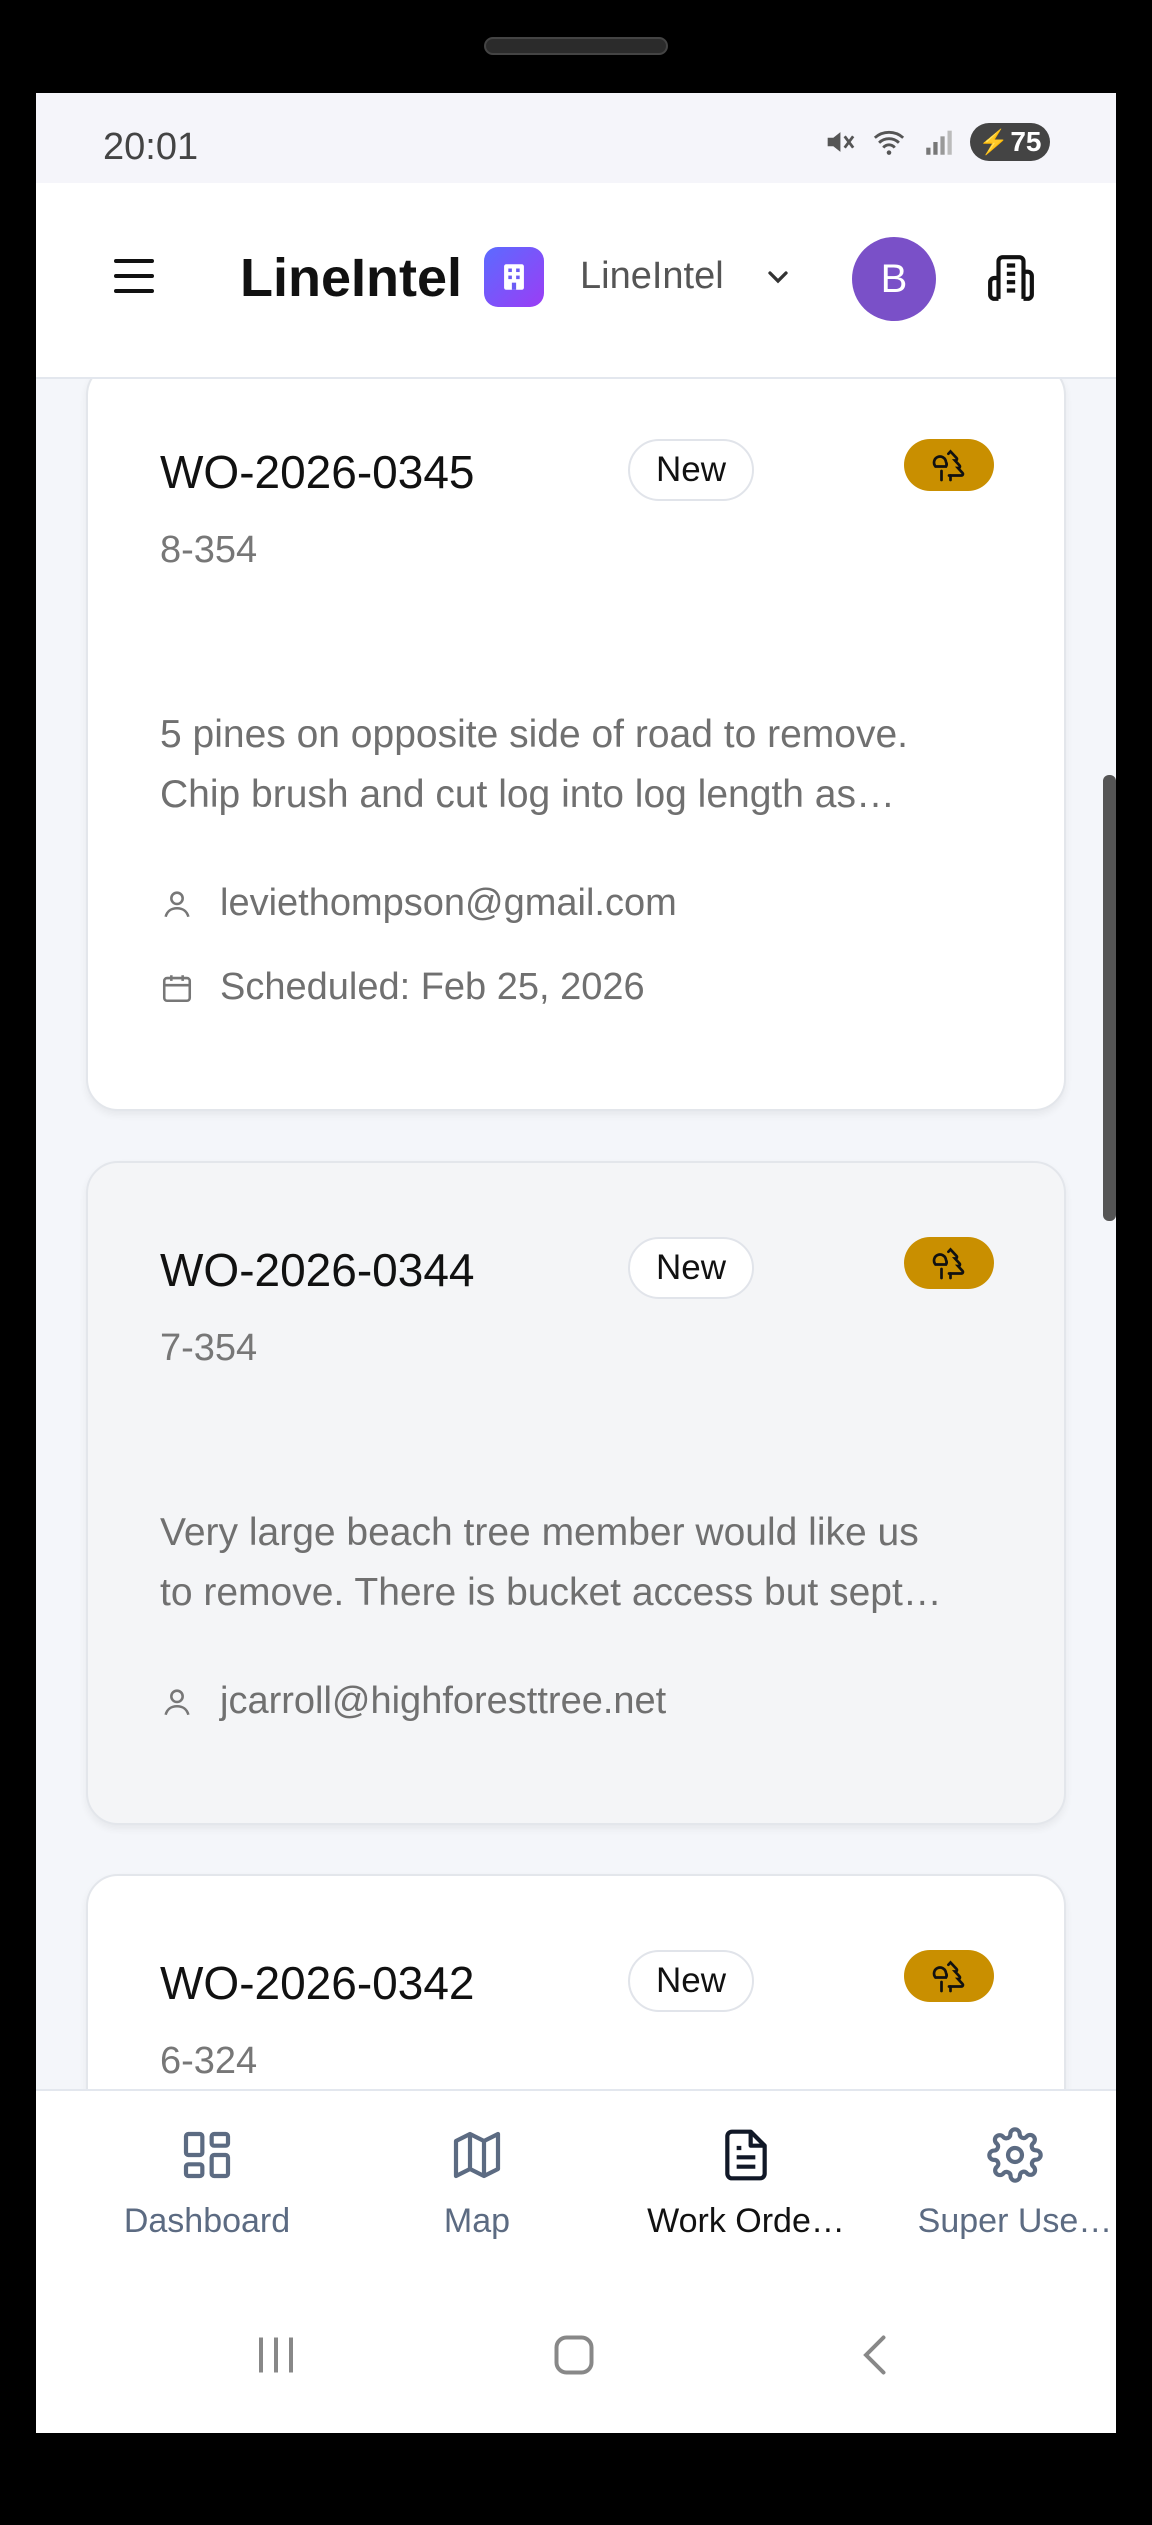 Image resolution: width=1152 pixels, height=2525 pixels. What do you see at coordinates (574, 2355) in the screenshot?
I see `home-icon` at bounding box center [574, 2355].